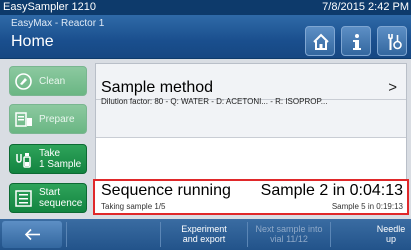 This screenshot has height=250, width=411. What do you see at coordinates (371, 234) in the screenshot?
I see `needle-up-button: Needle up` at bounding box center [371, 234].